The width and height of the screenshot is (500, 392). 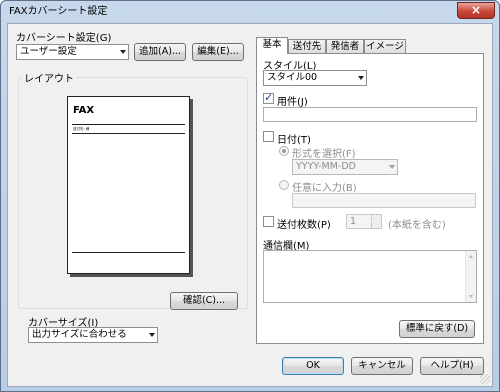 What do you see at coordinates (313, 366) in the screenshot?
I see `ok-button: OK` at bounding box center [313, 366].